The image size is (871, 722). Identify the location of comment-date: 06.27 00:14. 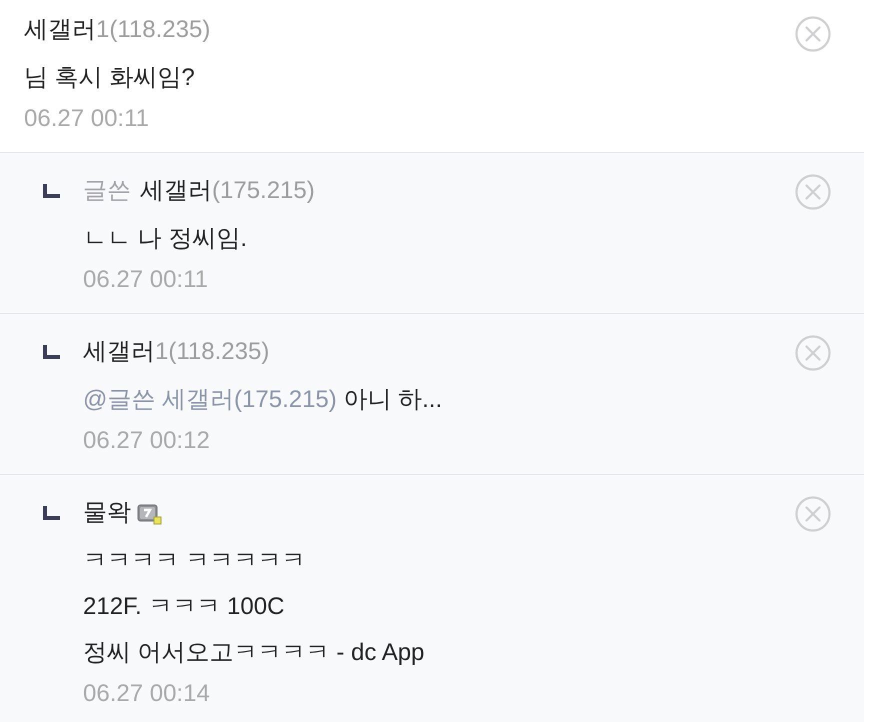
(147, 694).